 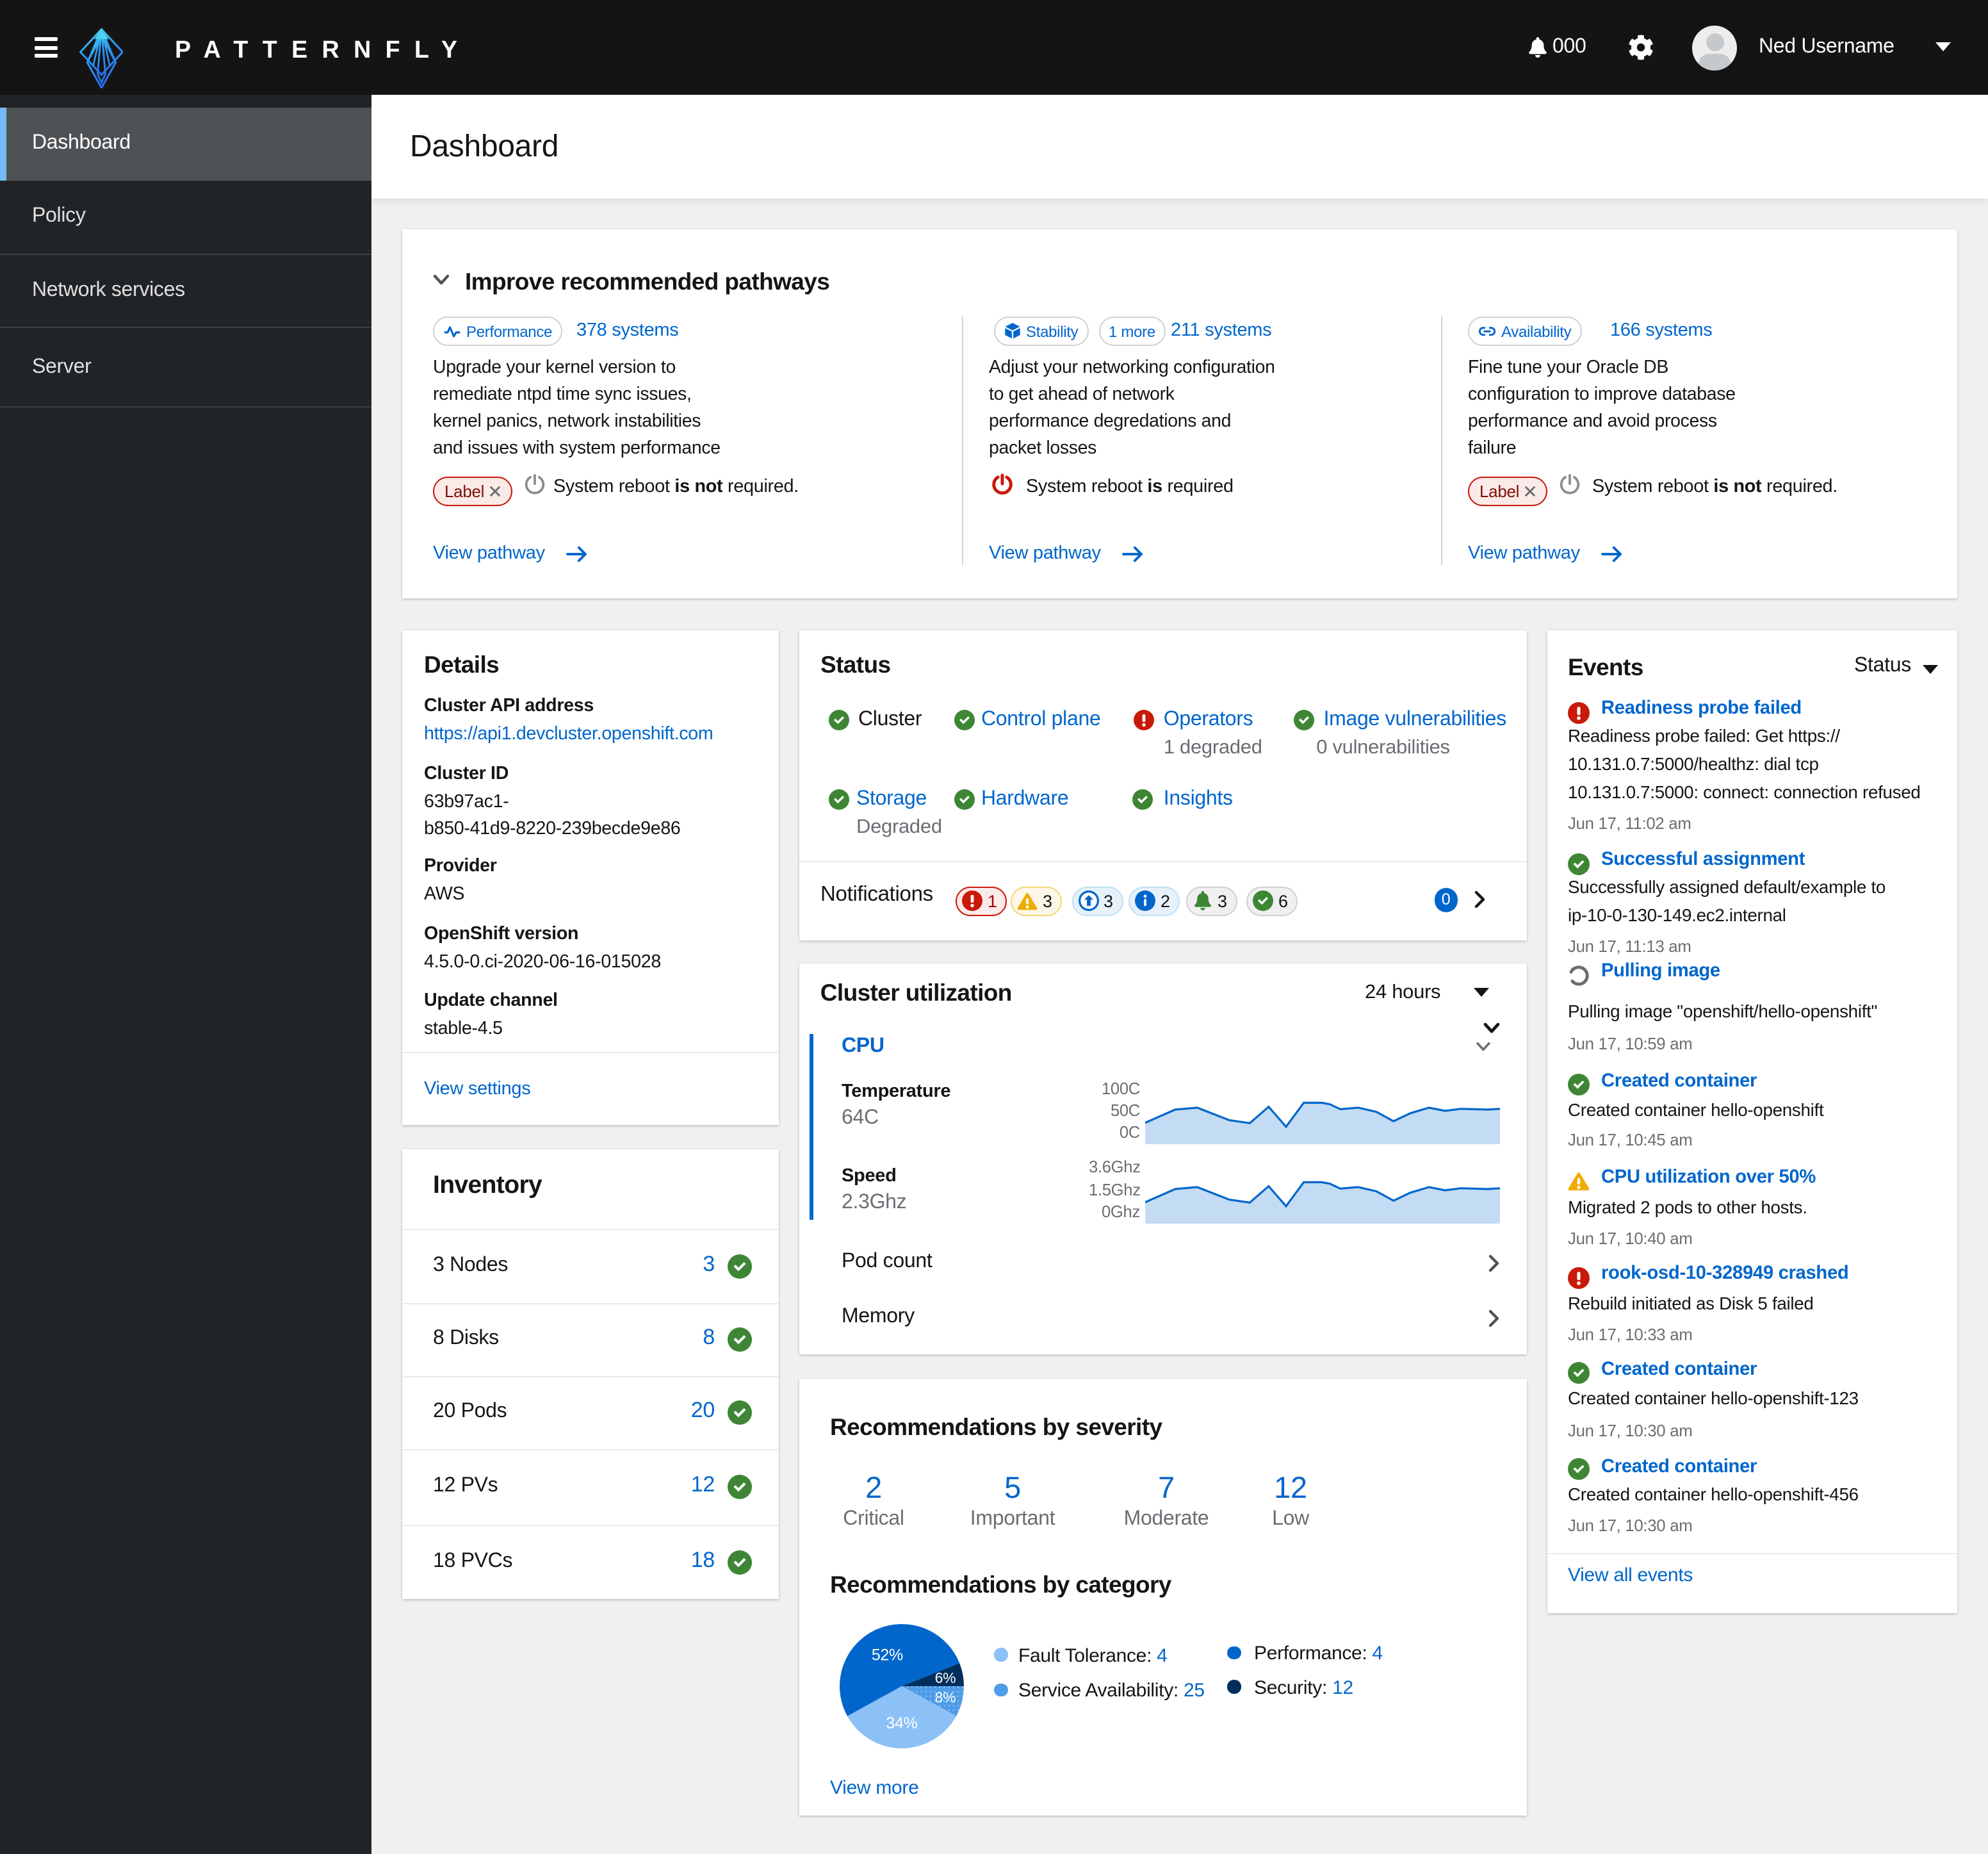 What do you see at coordinates (945, 1677) in the screenshot?
I see `svg-text: 6%` at bounding box center [945, 1677].